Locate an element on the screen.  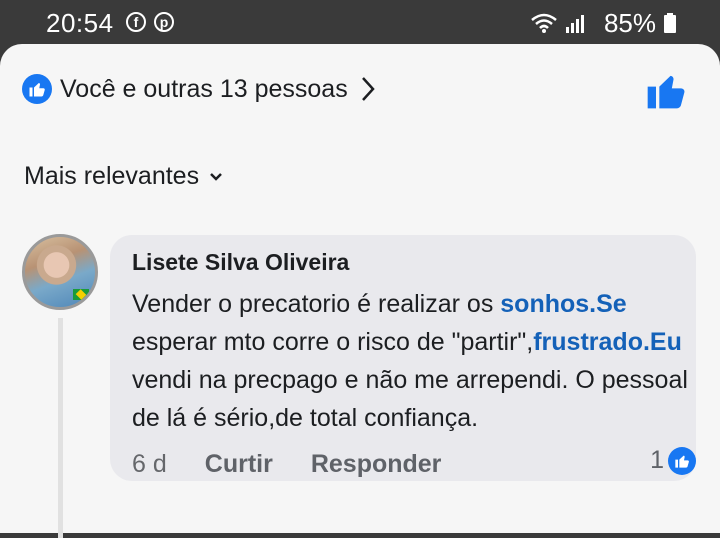
comment-reaction-count: 1 is located at coordinates (673, 460).